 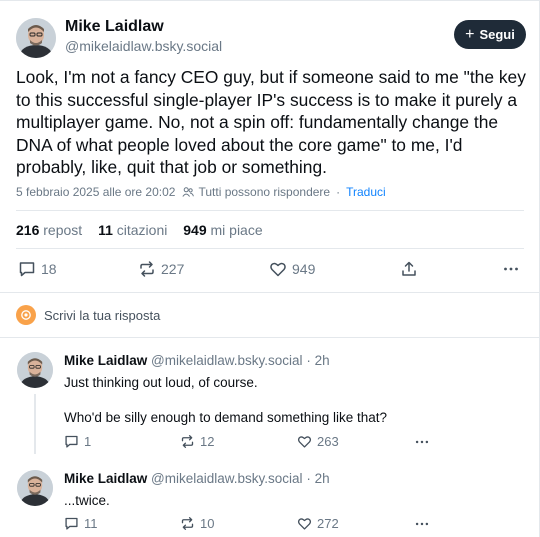 What do you see at coordinates (207, 523) in the screenshot?
I see `repost-count: 10` at bounding box center [207, 523].